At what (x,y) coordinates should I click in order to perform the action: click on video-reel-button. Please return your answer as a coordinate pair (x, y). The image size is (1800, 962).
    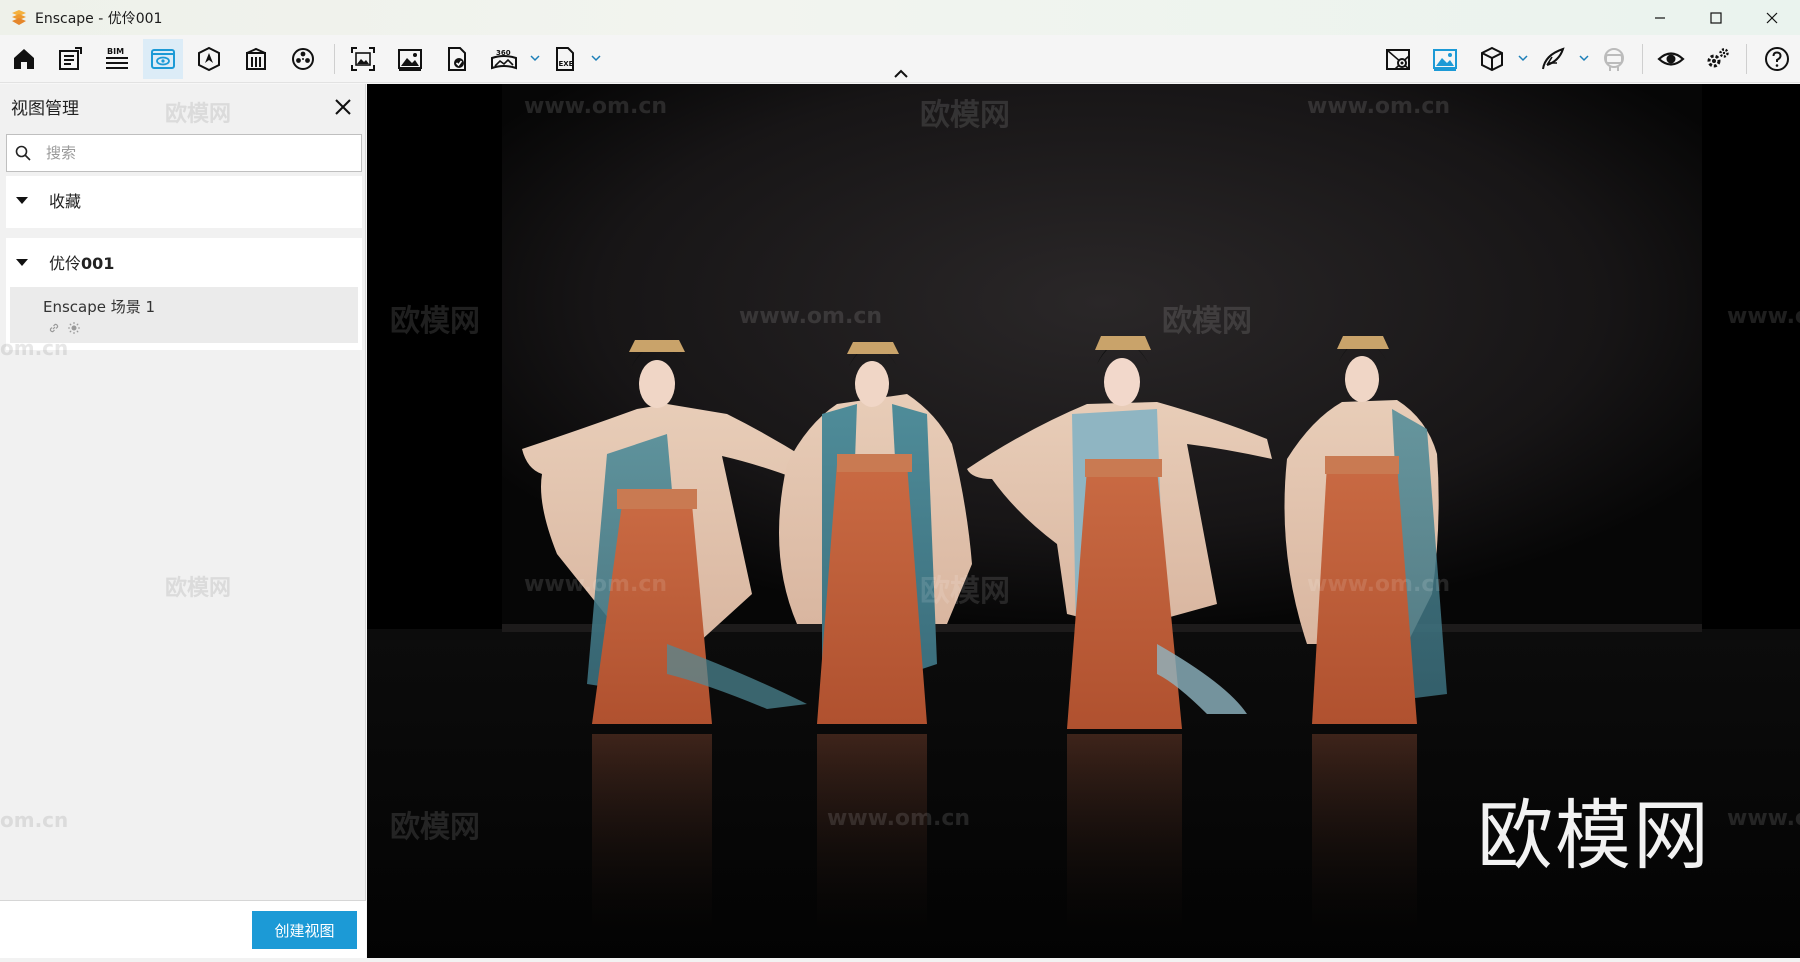
    Looking at the image, I should click on (303, 59).